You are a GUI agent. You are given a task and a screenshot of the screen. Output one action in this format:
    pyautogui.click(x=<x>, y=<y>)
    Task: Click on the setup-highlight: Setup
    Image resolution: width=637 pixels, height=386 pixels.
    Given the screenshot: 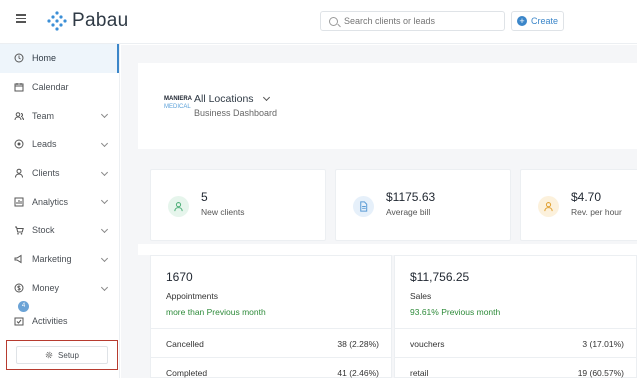 What is the action you would take?
    pyautogui.click(x=62, y=355)
    